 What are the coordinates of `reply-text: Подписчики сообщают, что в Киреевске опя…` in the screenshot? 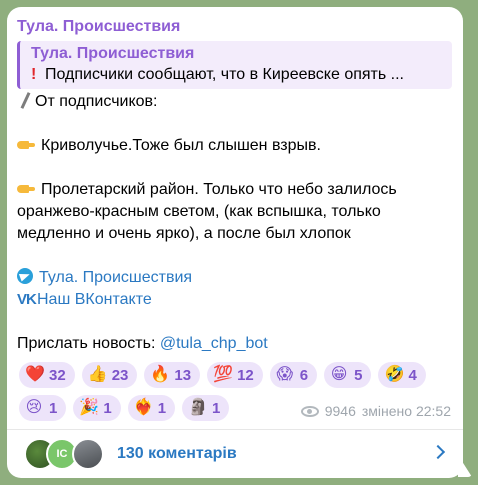 It's located at (224, 74).